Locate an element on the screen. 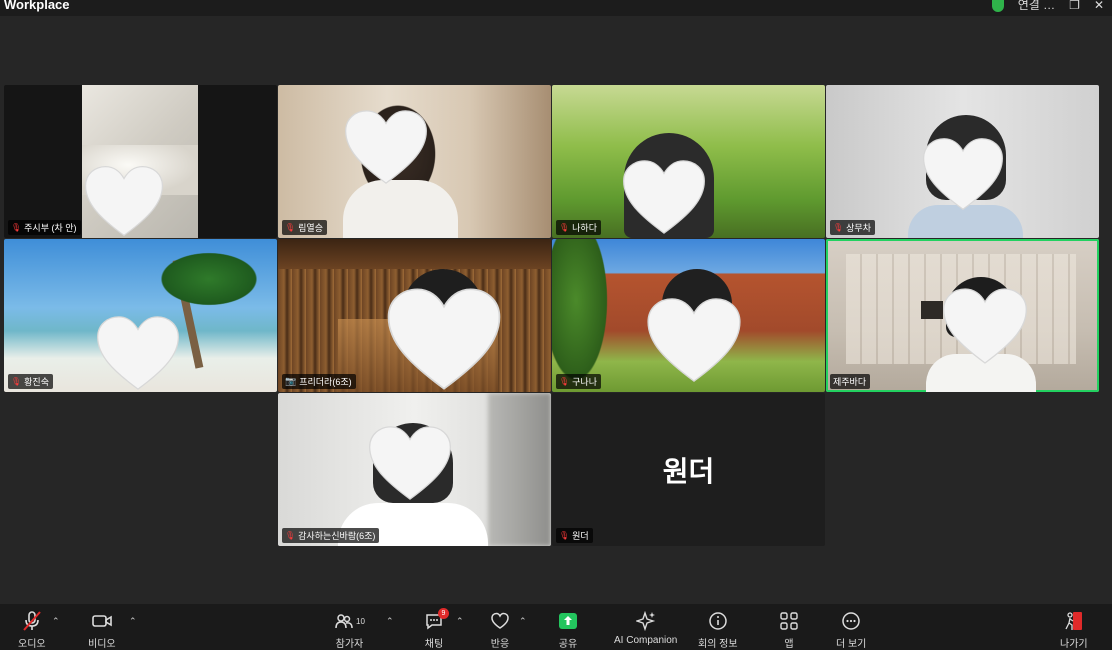 Image resolution: width=1112 pixels, height=650 pixels. camera-icon: 📷 is located at coordinates (291, 381).